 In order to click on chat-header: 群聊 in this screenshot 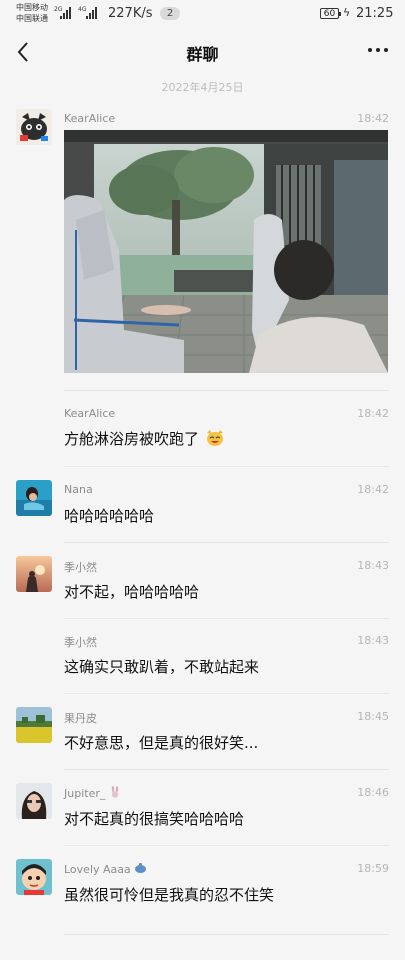, I will do `click(202, 52)`.